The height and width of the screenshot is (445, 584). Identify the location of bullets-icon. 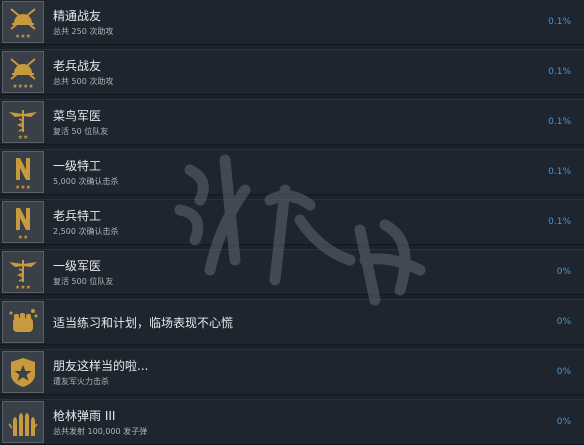
(23, 422).